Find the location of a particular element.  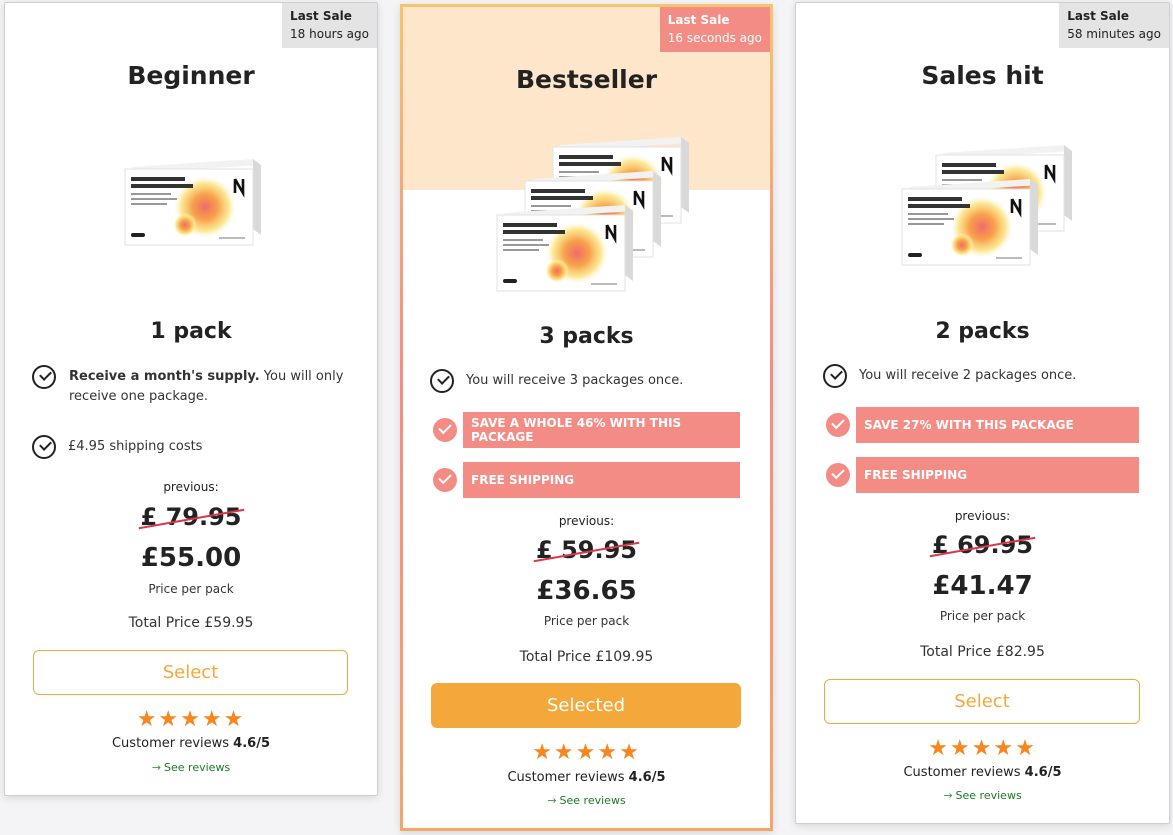

current-price: £36.65 is located at coordinates (586, 591).